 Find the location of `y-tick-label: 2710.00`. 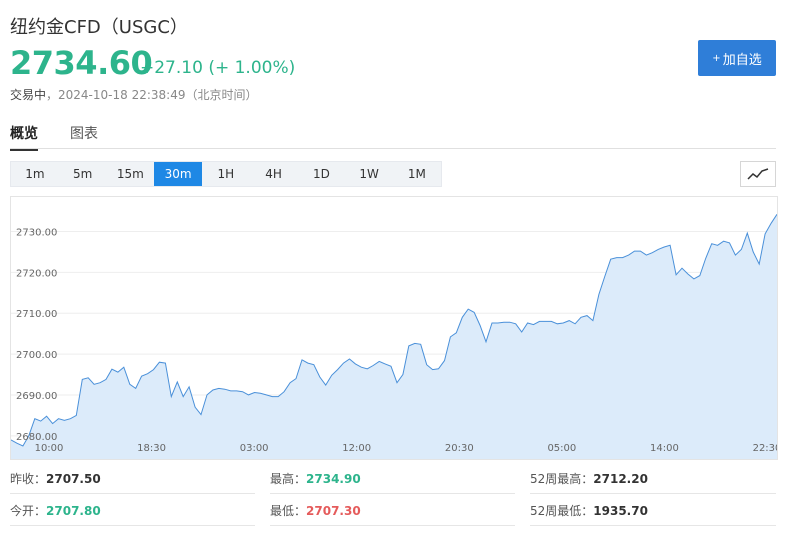

y-tick-label: 2710.00 is located at coordinates (36, 314).